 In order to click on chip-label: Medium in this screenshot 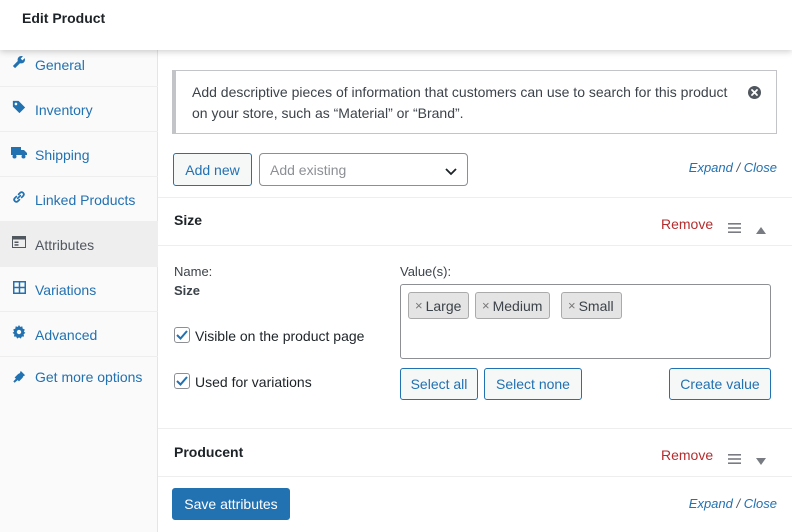, I will do `click(517, 305)`.